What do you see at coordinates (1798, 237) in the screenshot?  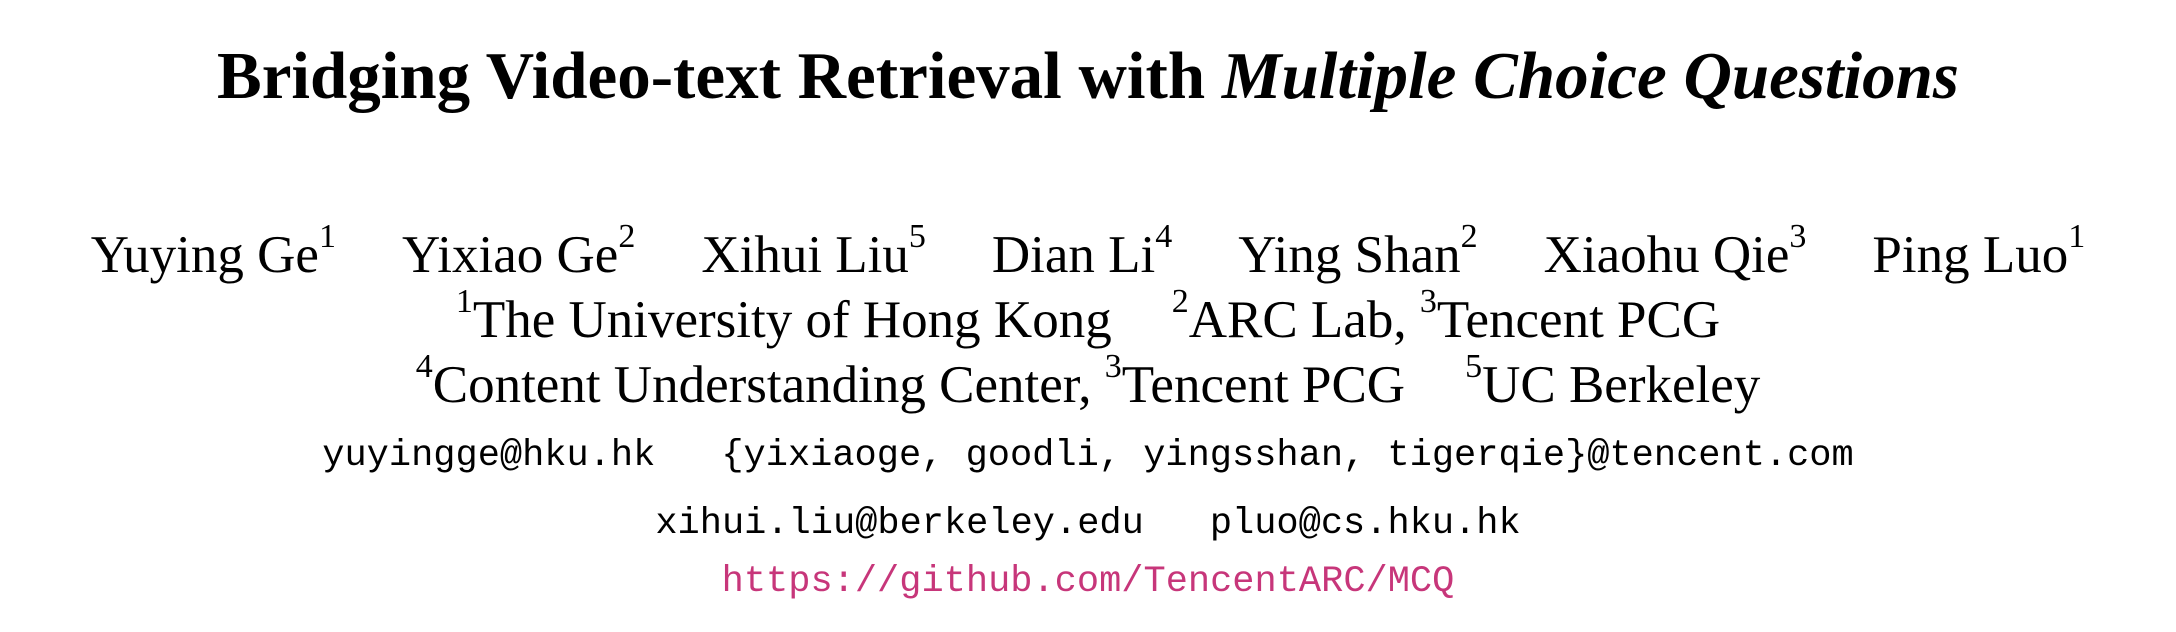 I see `author-affiliation-mark: 3` at bounding box center [1798, 237].